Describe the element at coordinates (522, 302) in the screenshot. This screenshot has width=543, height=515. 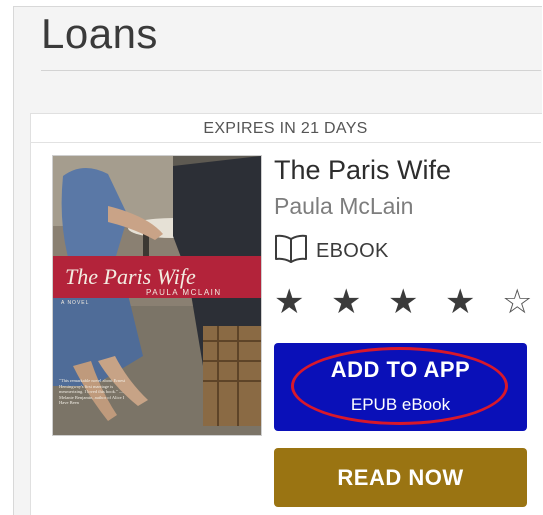
I see `star-empty-icon: ☆` at that location.